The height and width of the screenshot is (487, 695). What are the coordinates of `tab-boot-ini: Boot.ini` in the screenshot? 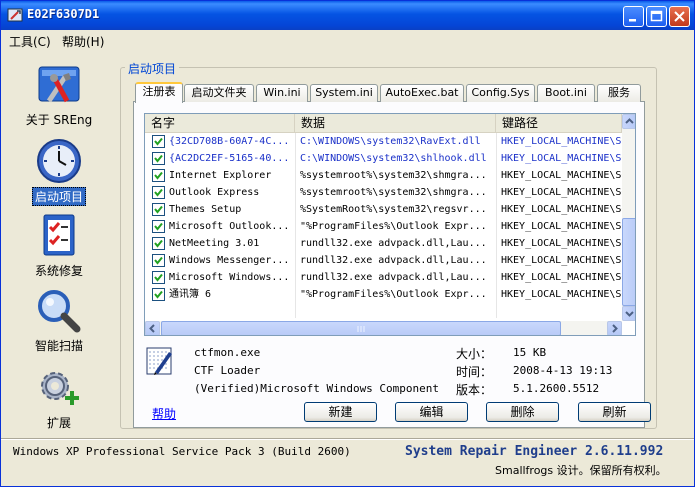 It's located at (566, 93).